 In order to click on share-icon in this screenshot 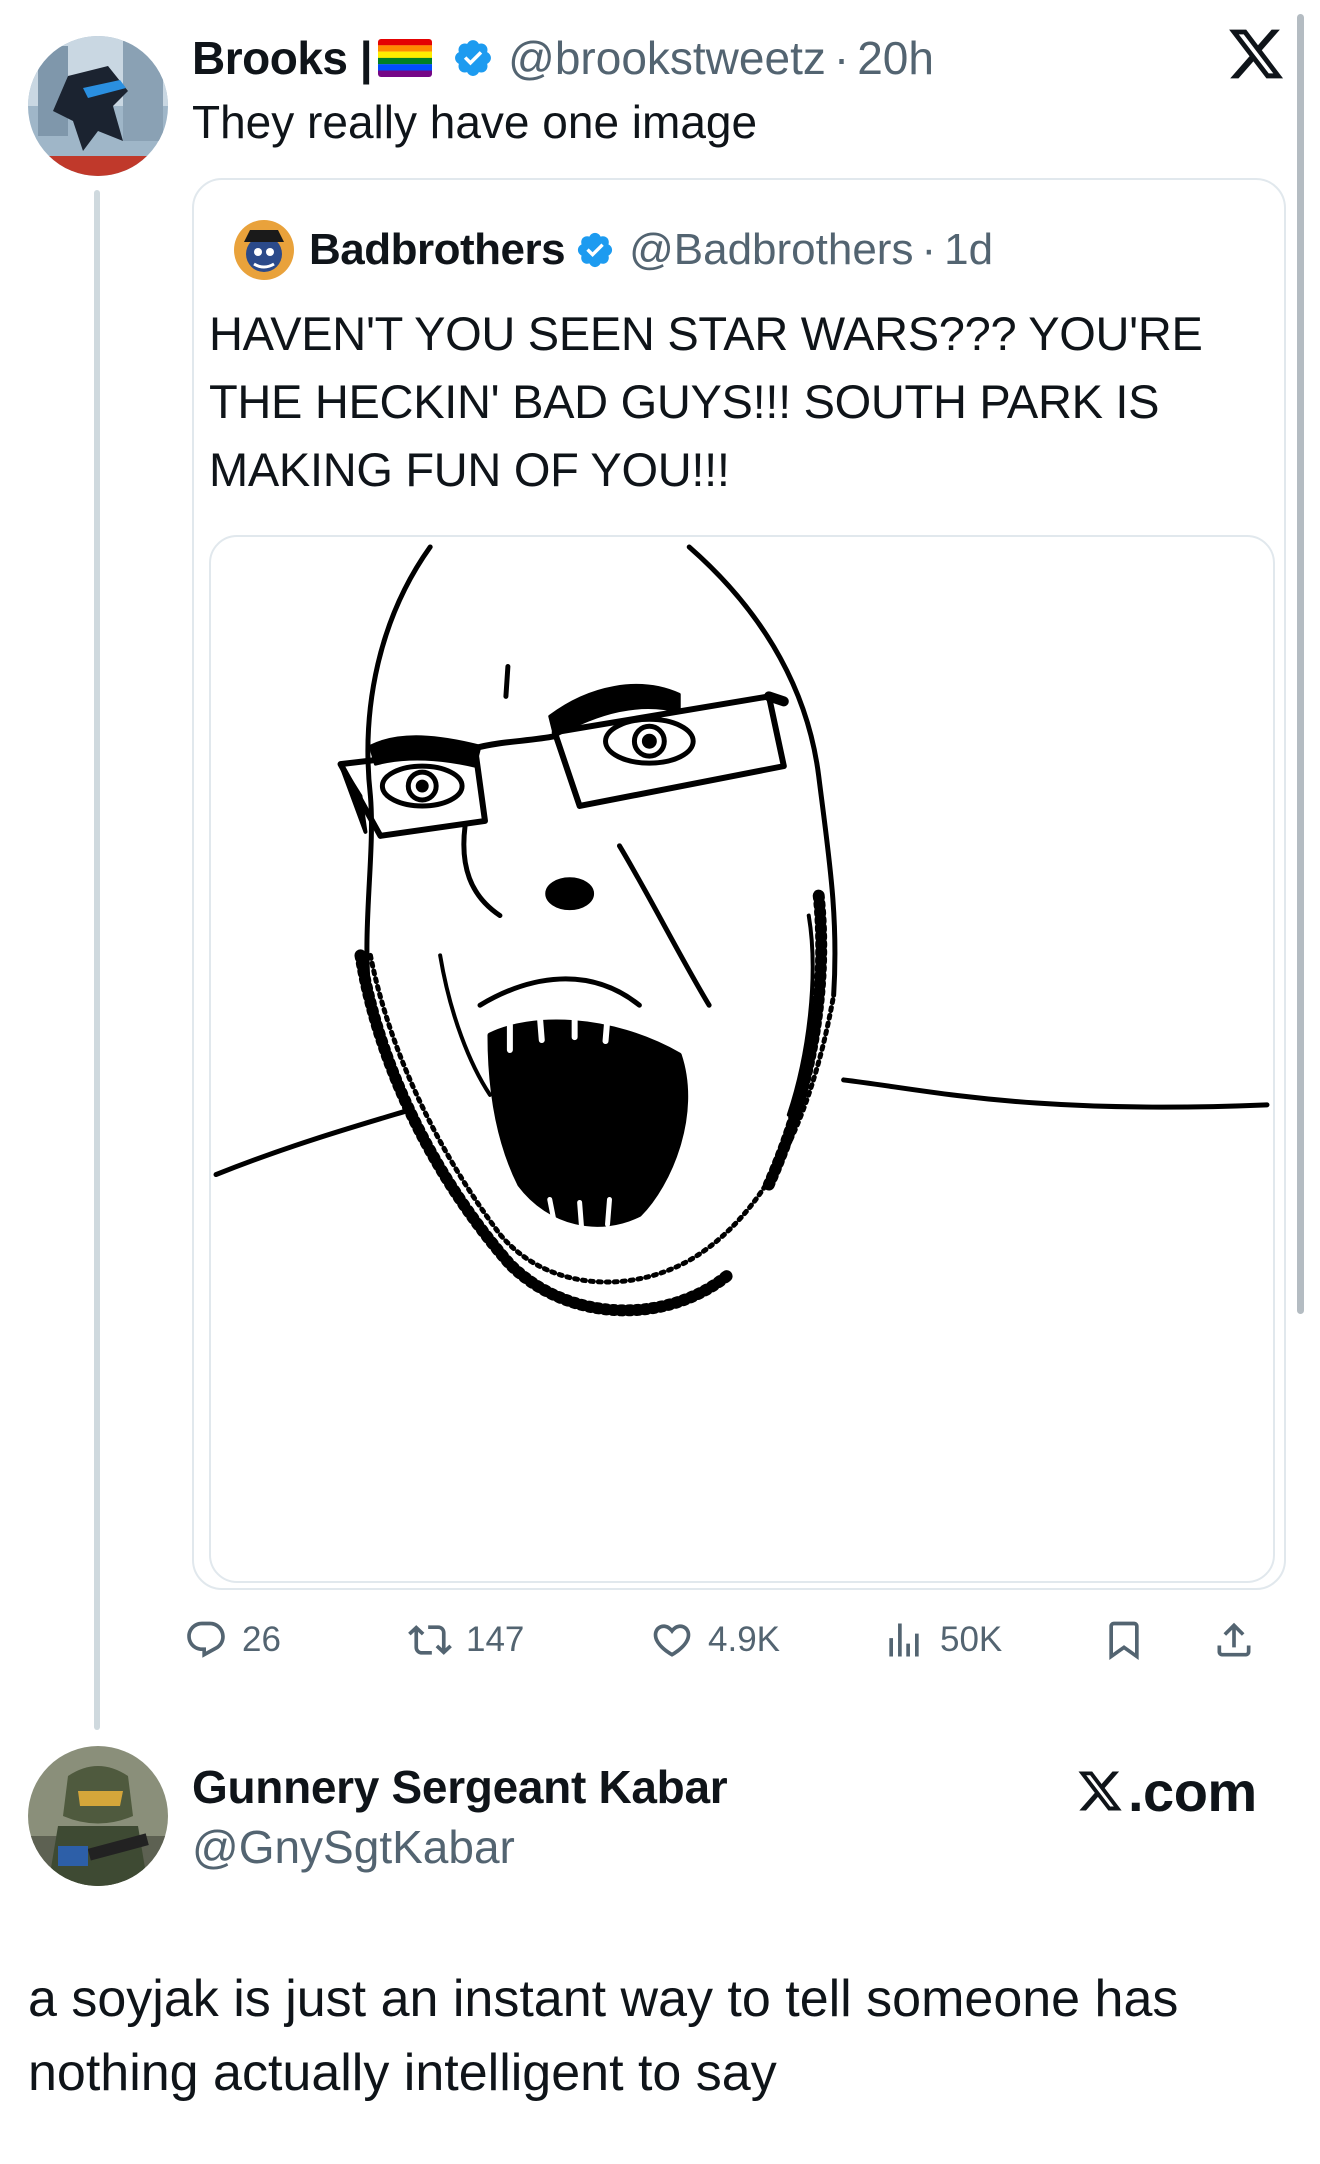, I will do `click(1234, 1640)`.